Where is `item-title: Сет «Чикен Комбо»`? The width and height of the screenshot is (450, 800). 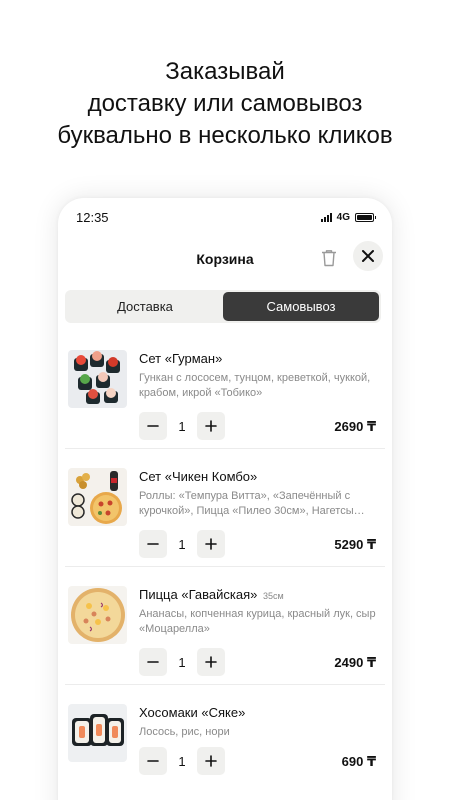 item-title: Сет «Чикен Комбо» is located at coordinates (198, 476).